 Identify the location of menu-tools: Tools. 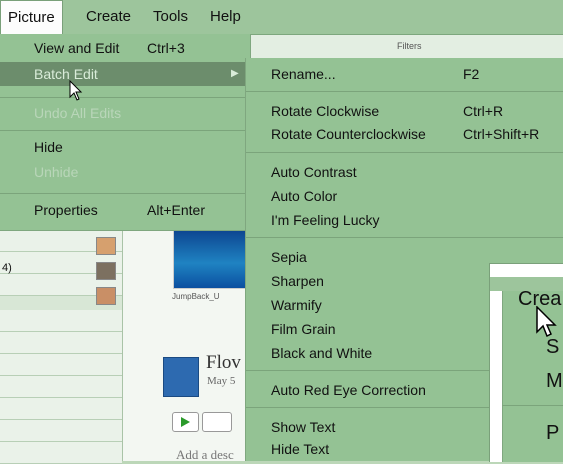
(170, 17).